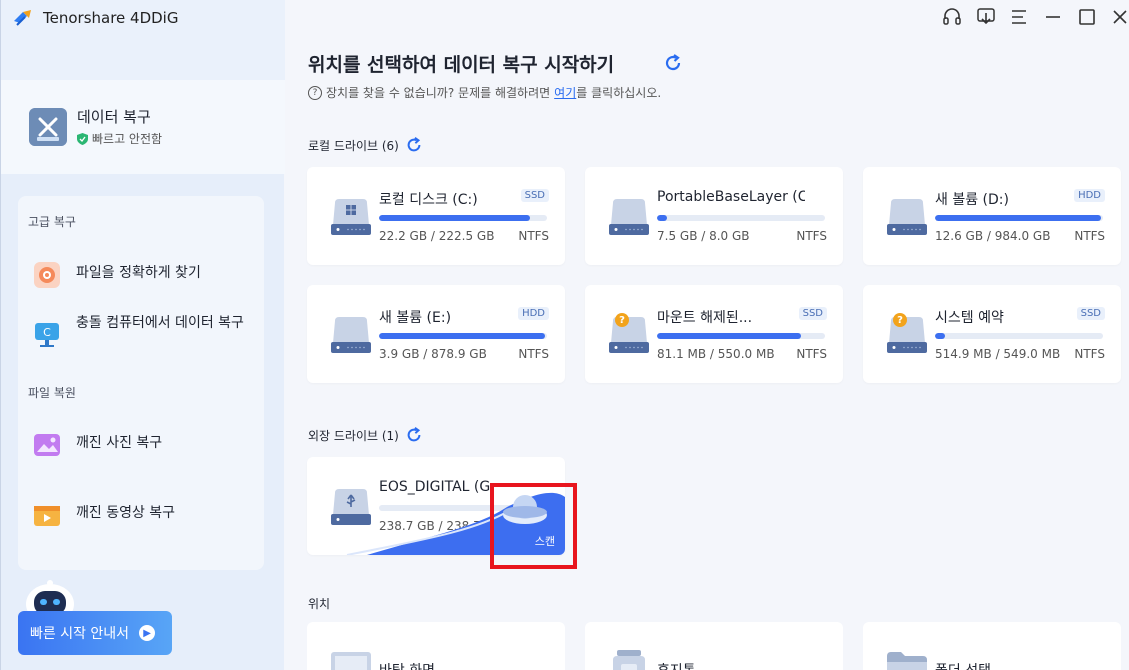  I want to click on drive-size: 12.6 GB / 984.0 GB, so click(993, 236).